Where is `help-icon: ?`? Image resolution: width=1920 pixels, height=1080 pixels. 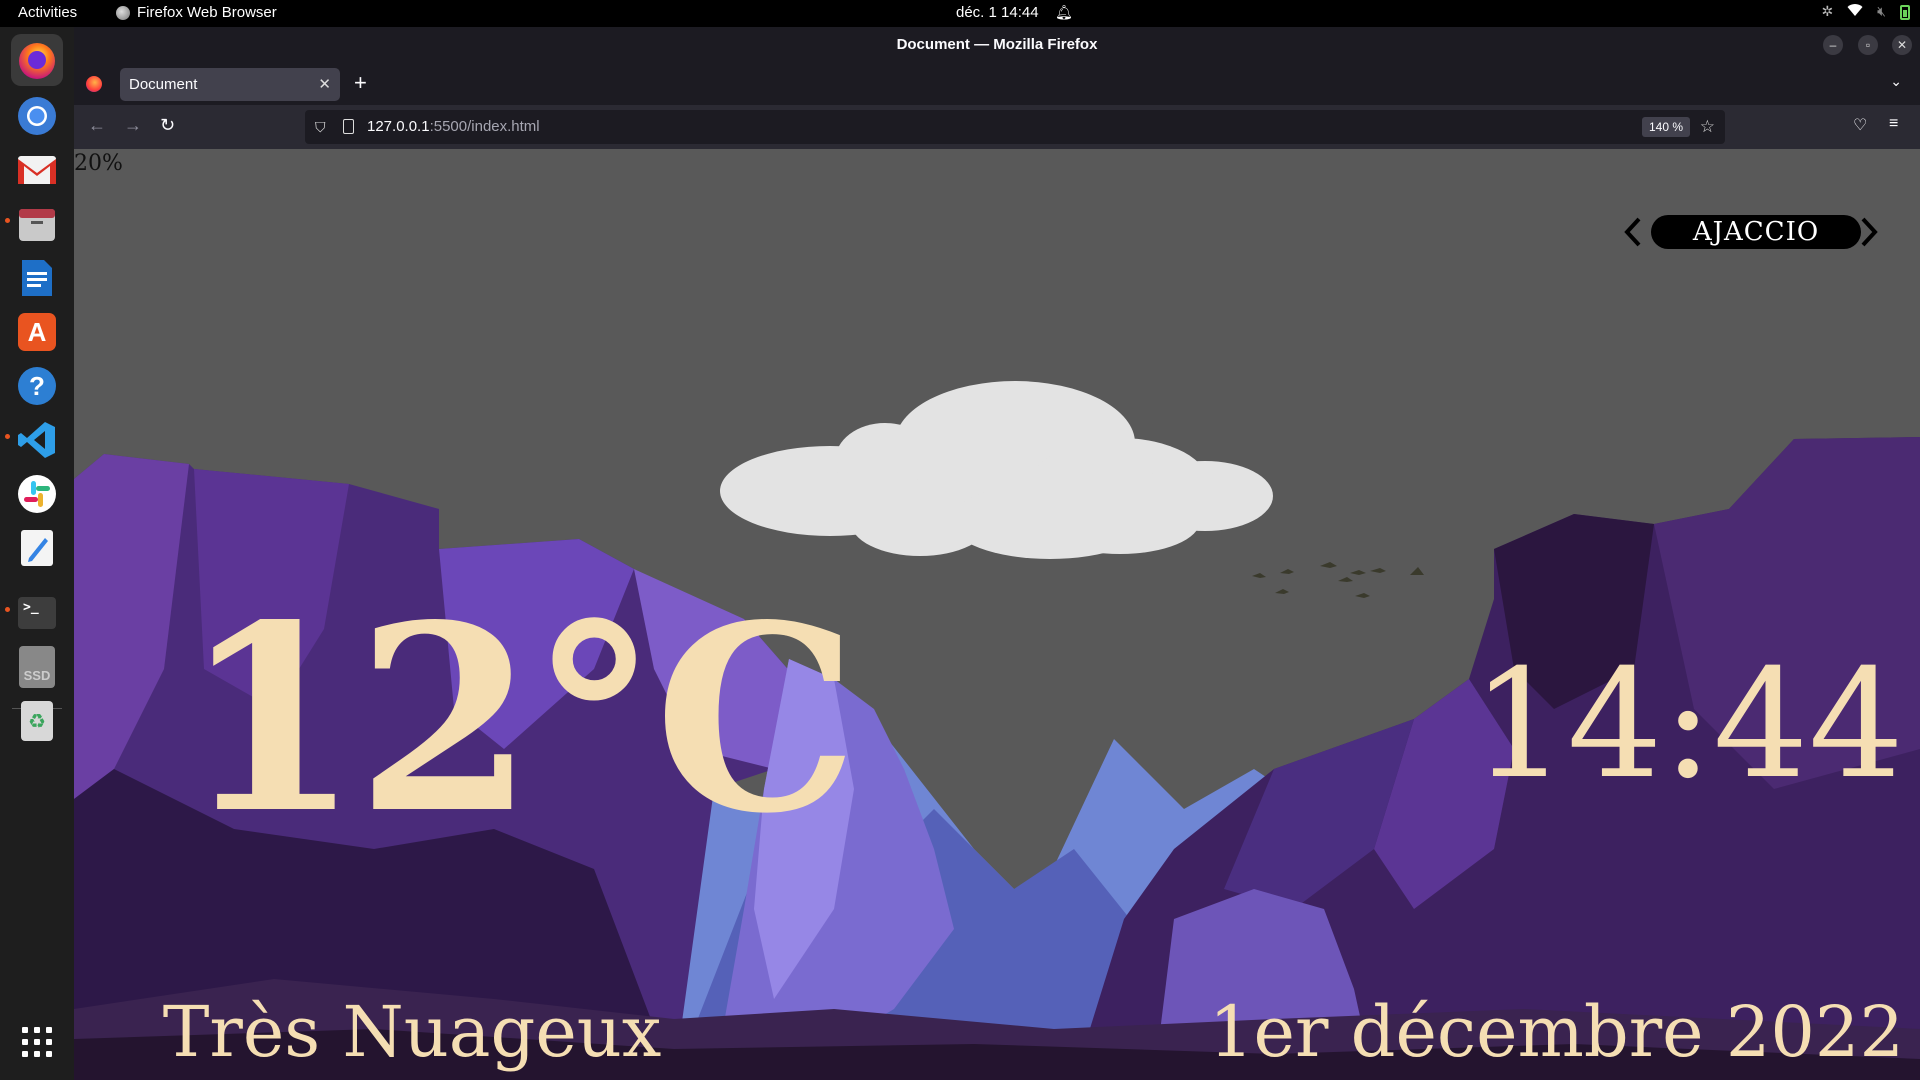 help-icon: ? is located at coordinates (37, 386).